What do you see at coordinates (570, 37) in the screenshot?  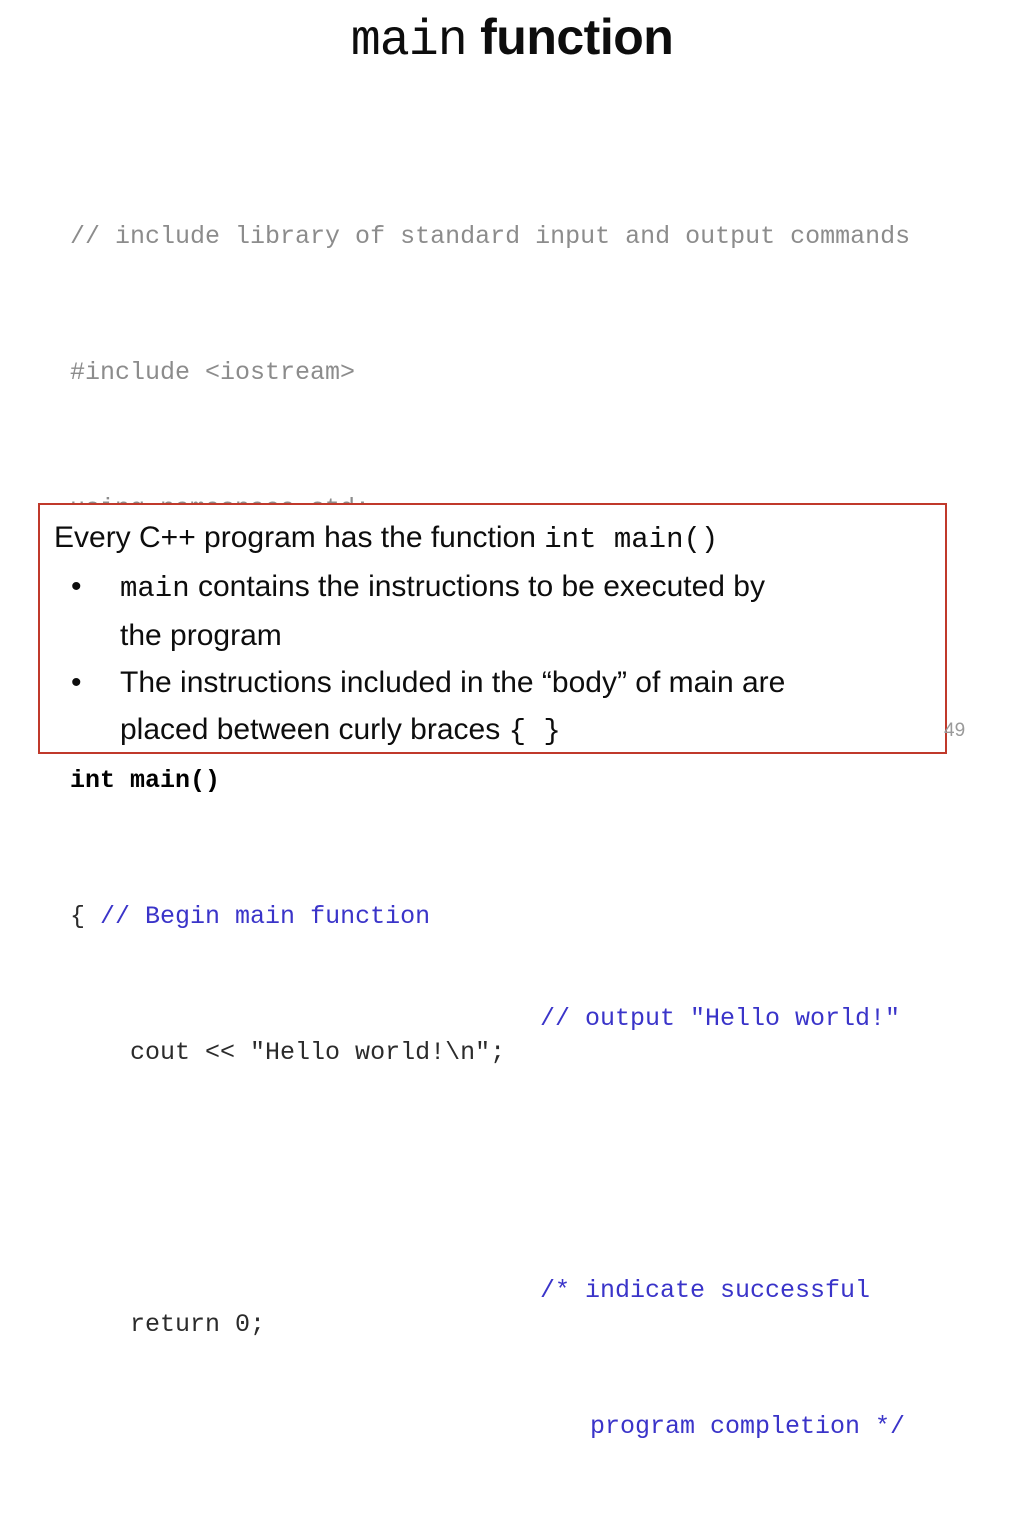 I see `page-title-sans-part: function` at bounding box center [570, 37].